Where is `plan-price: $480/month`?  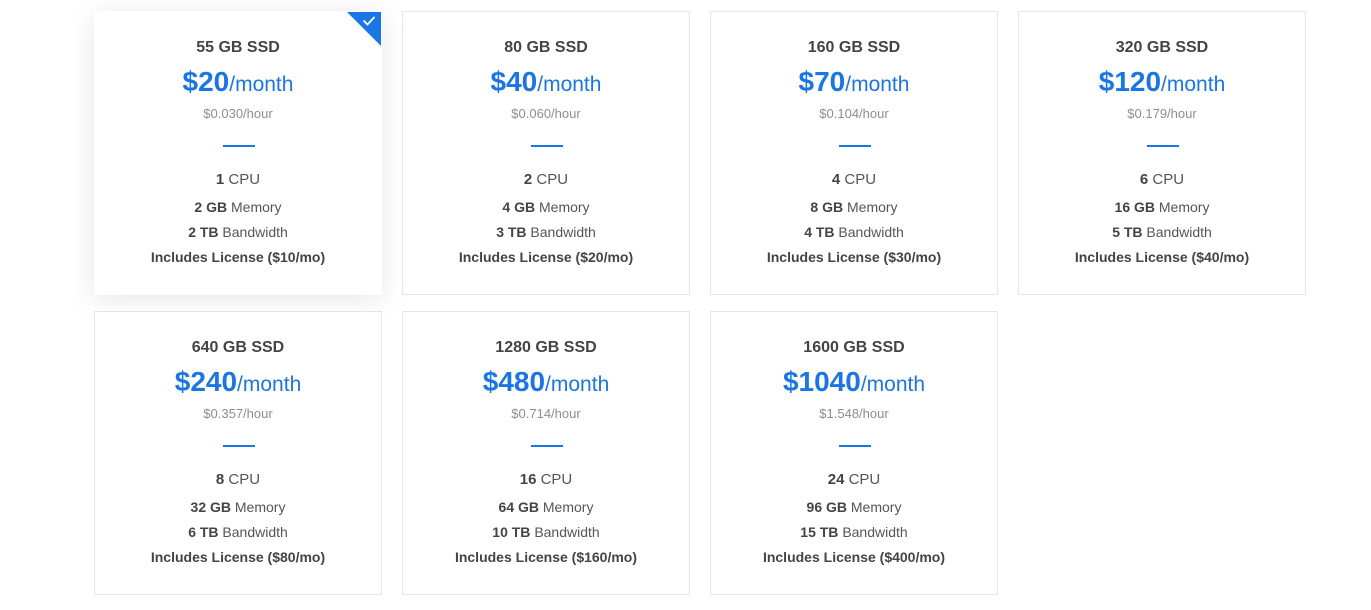
plan-price: $480/month is located at coordinates (546, 384).